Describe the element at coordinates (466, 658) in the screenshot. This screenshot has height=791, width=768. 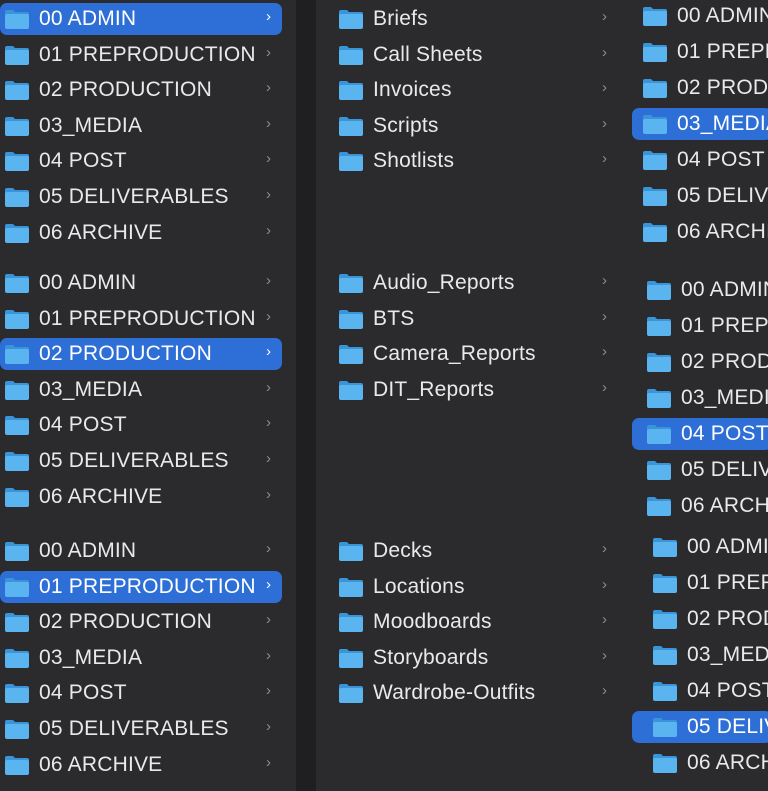
I see `folder-row: Storyboards ›` at that location.